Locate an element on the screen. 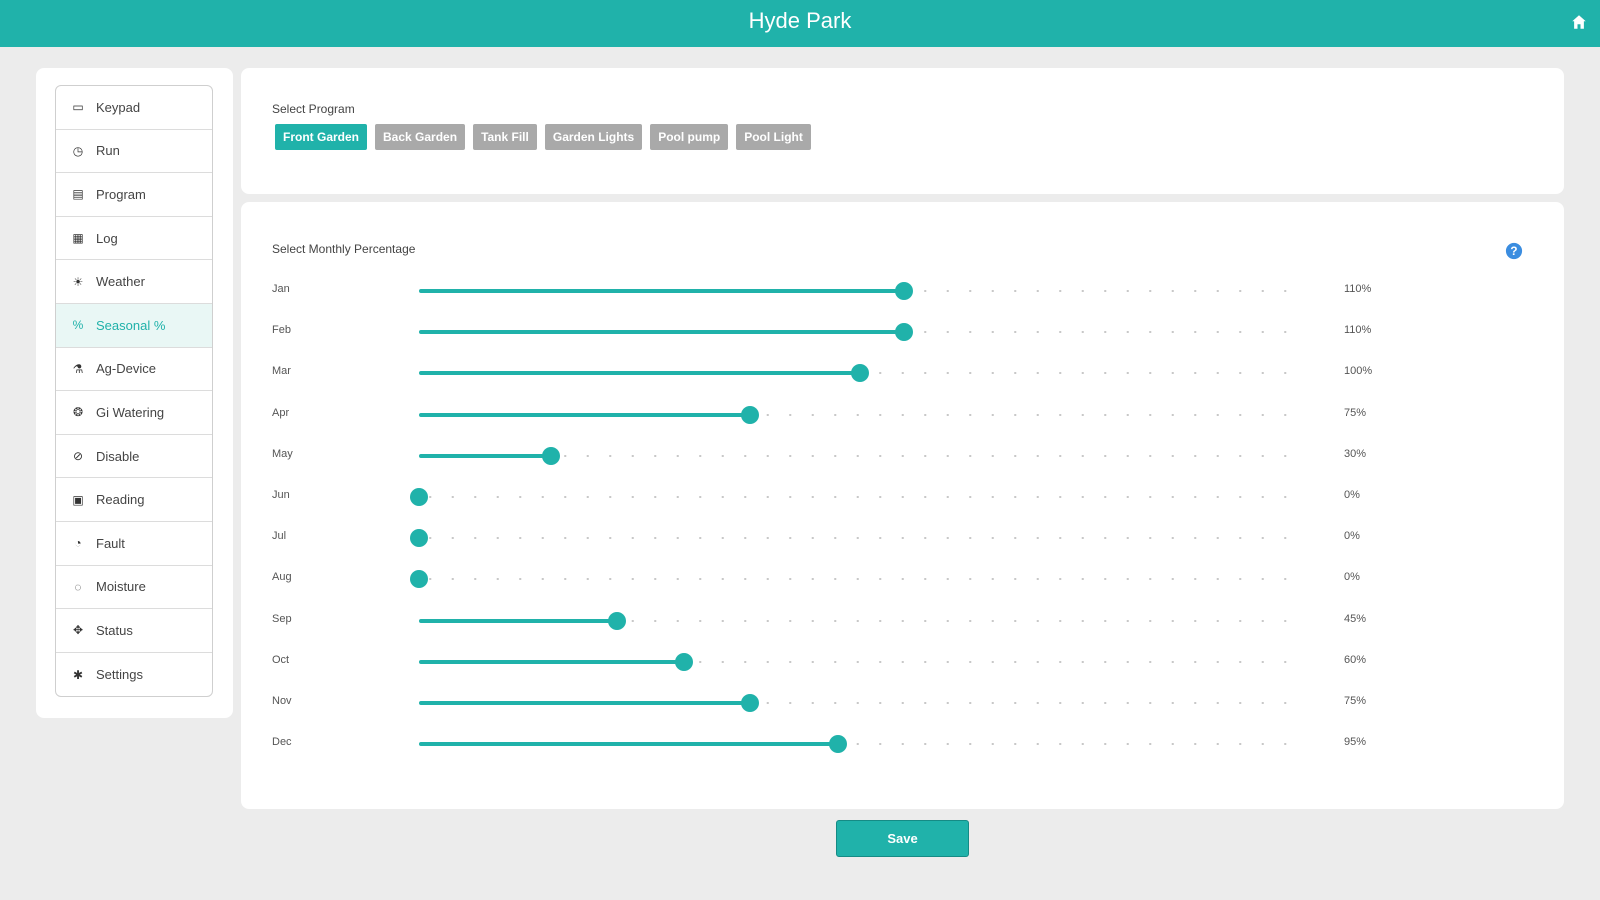  month-row-jun: Jun 0% is located at coordinates (902, 496).